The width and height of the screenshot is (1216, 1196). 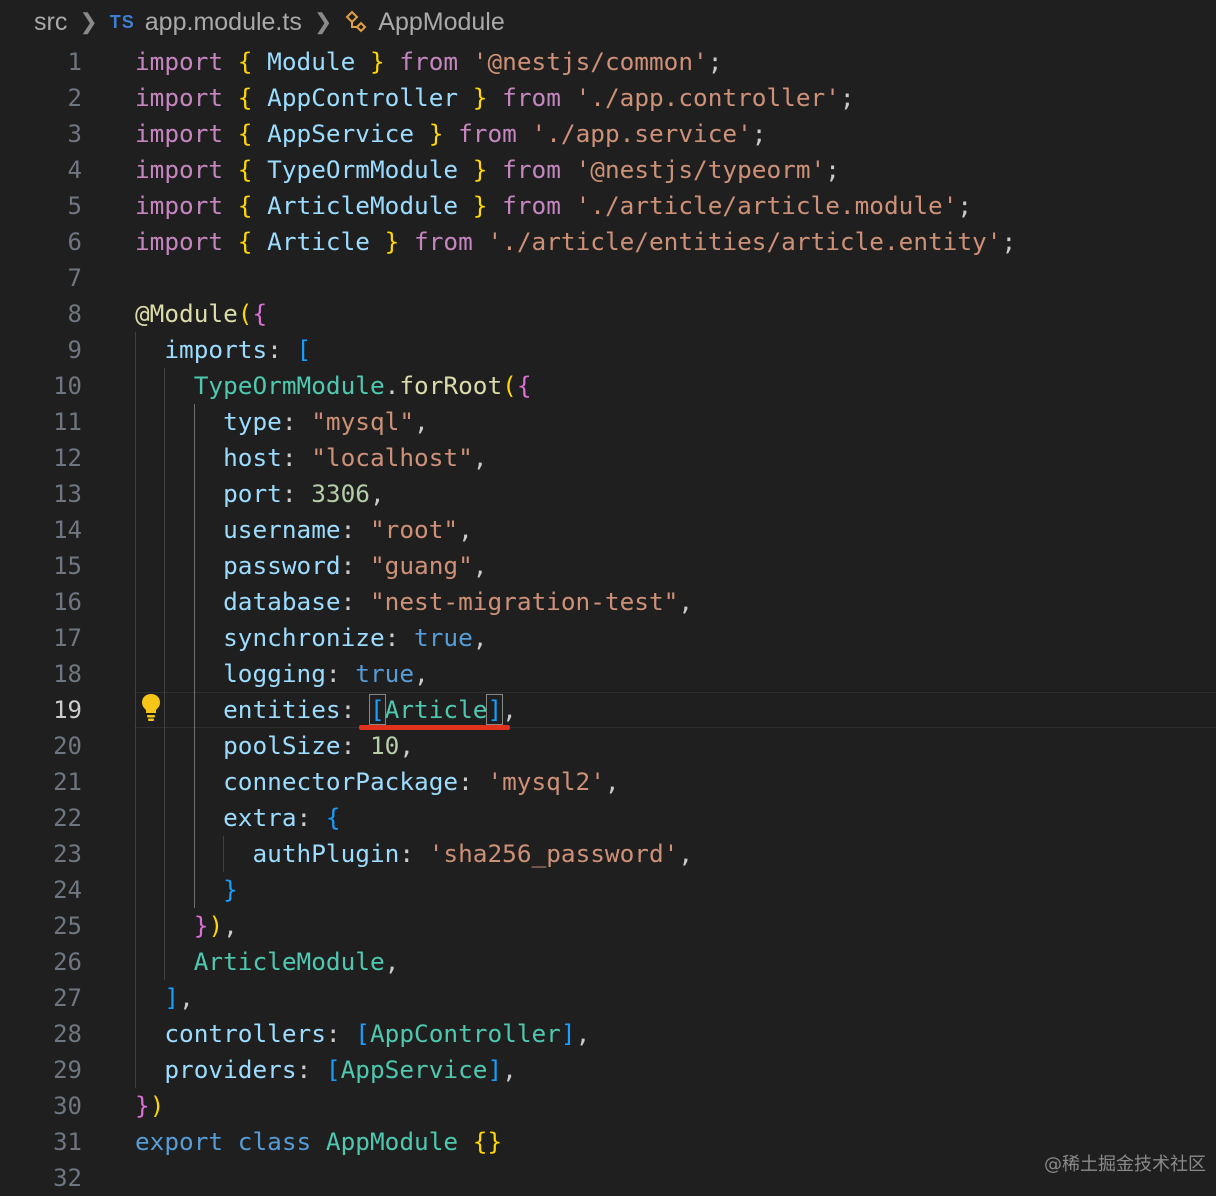 What do you see at coordinates (252, 457) in the screenshot?
I see `code-token: host` at bounding box center [252, 457].